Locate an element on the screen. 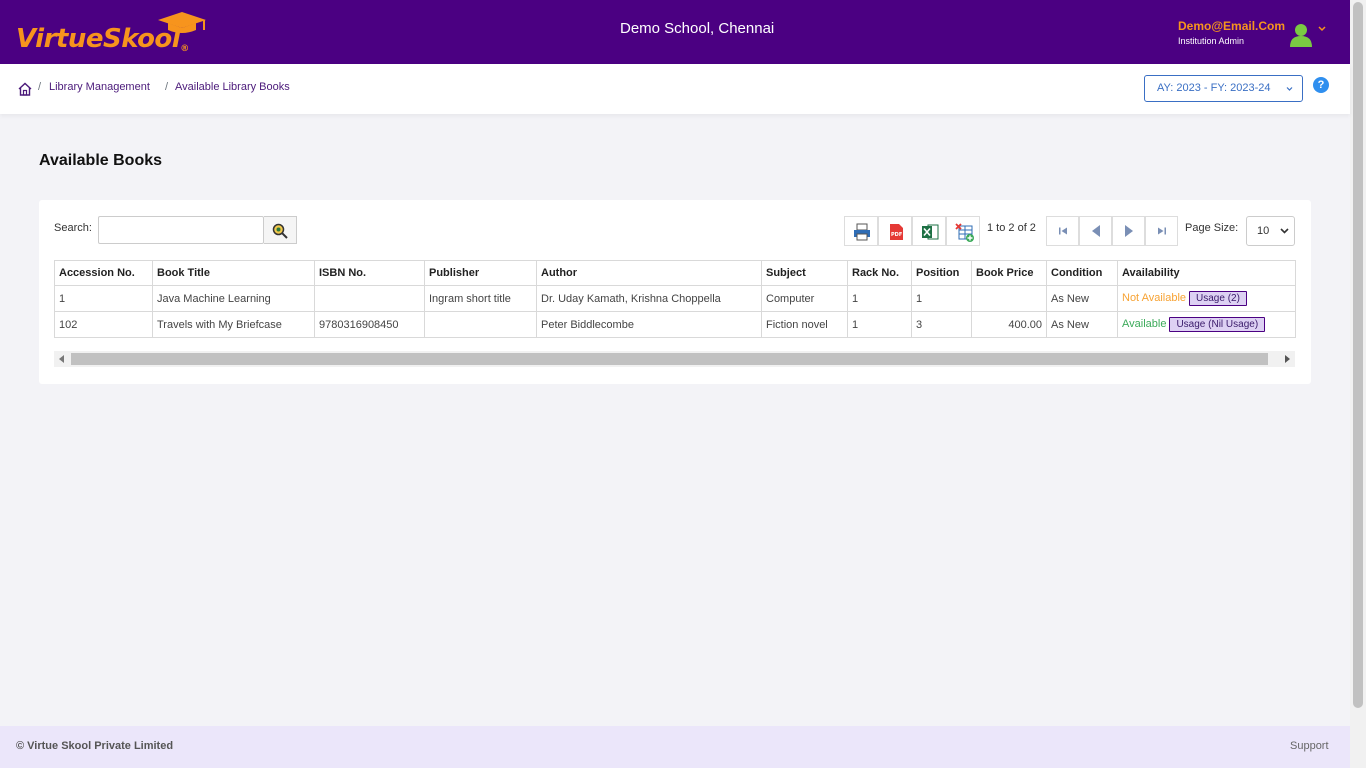 The height and width of the screenshot is (768, 1366). search-input is located at coordinates (181, 230).